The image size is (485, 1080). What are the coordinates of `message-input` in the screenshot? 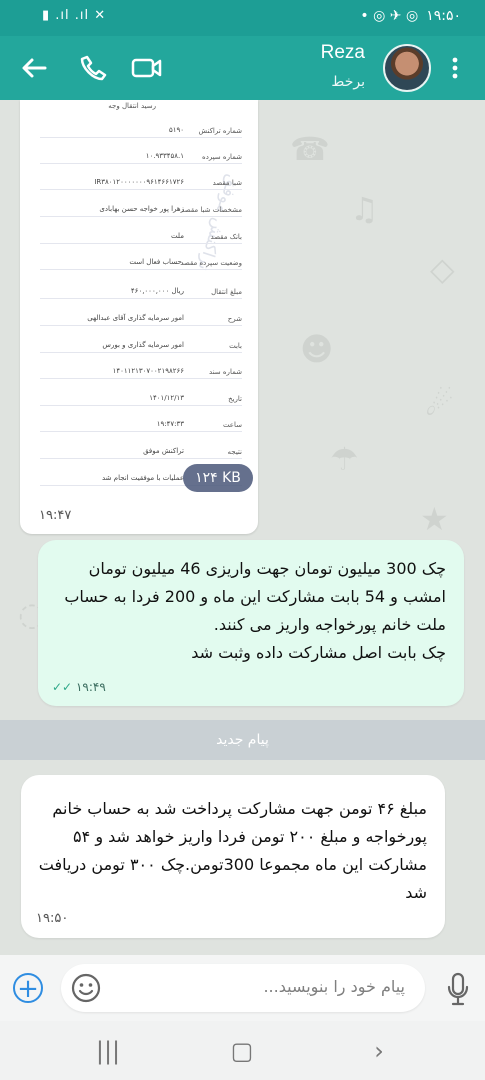 It's located at (280, 986).